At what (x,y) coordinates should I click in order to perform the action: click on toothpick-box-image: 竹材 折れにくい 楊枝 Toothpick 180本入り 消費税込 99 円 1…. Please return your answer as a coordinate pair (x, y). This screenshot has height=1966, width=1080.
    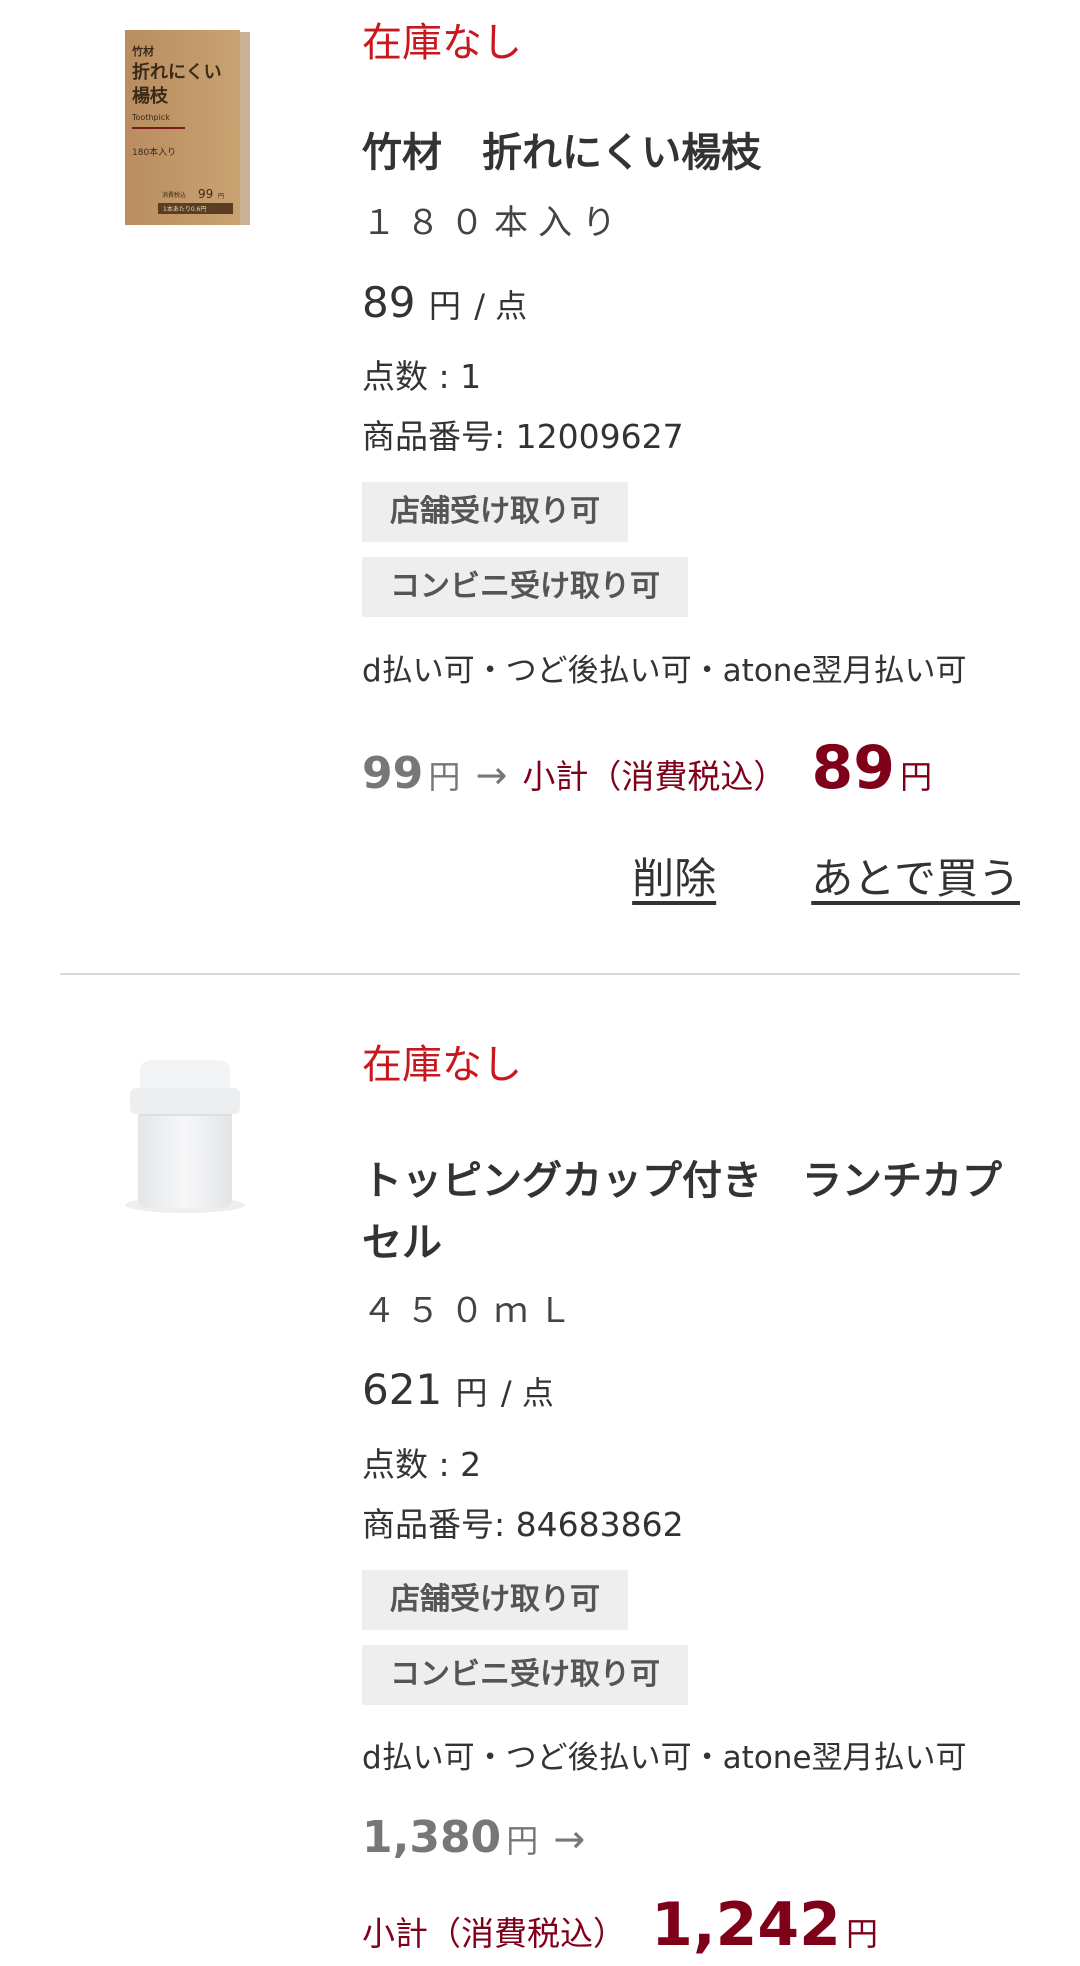
    Looking at the image, I should click on (187, 127).